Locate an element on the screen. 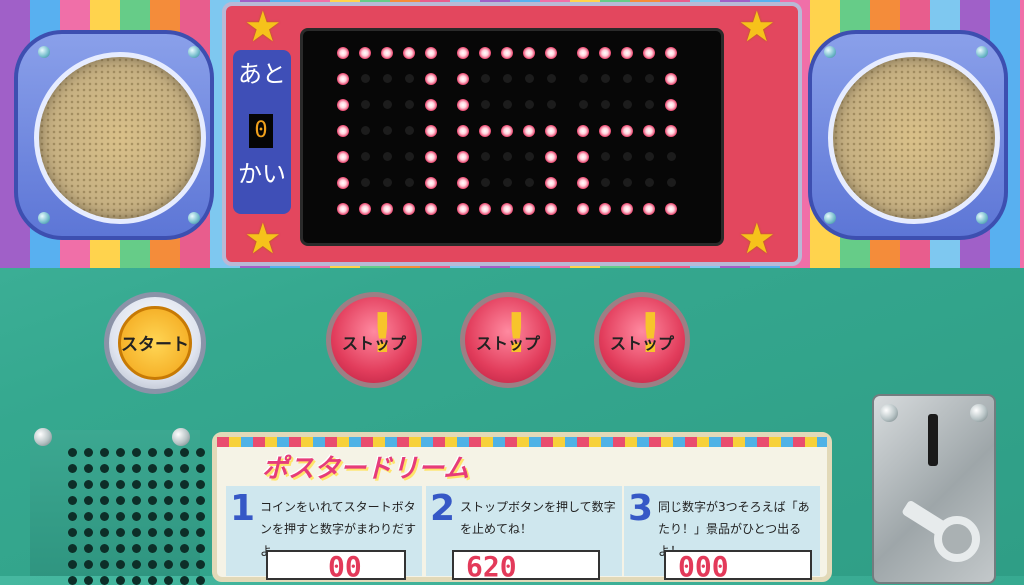 The image size is (1024, 585). left-speaker-pod is located at coordinates (114, 135).